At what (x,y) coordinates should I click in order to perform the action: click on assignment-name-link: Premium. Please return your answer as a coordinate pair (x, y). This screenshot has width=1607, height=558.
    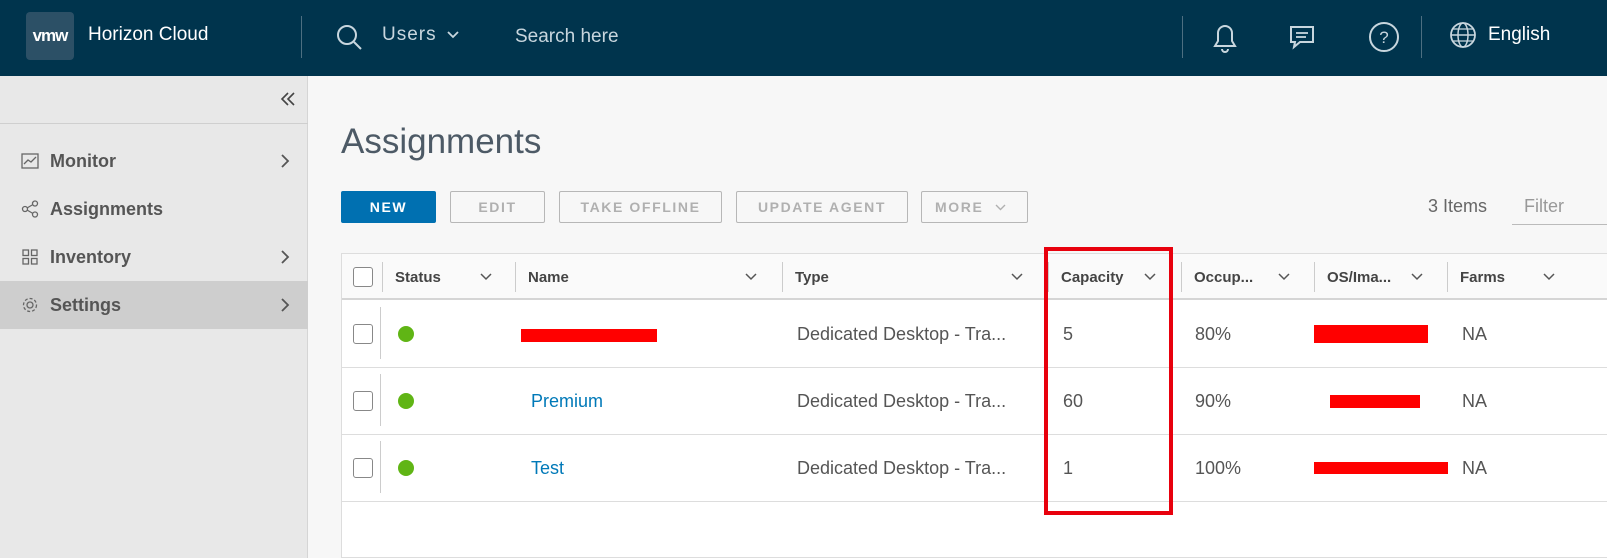
    Looking at the image, I should click on (651, 401).